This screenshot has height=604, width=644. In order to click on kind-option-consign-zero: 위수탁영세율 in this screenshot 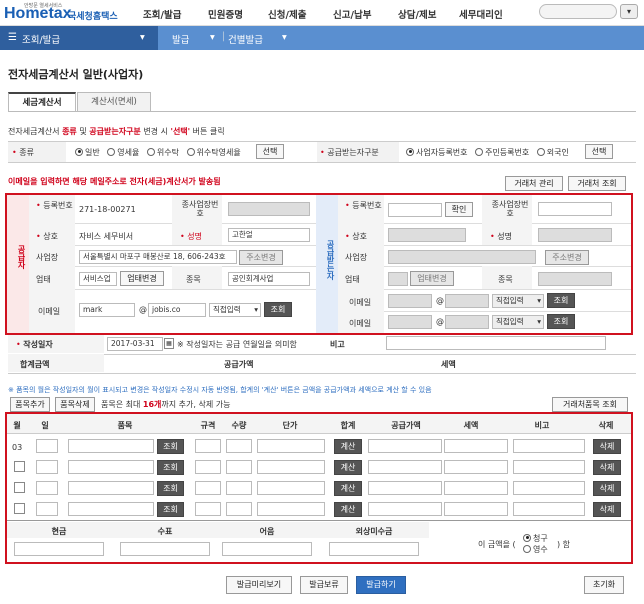, I will do `click(213, 152)`.